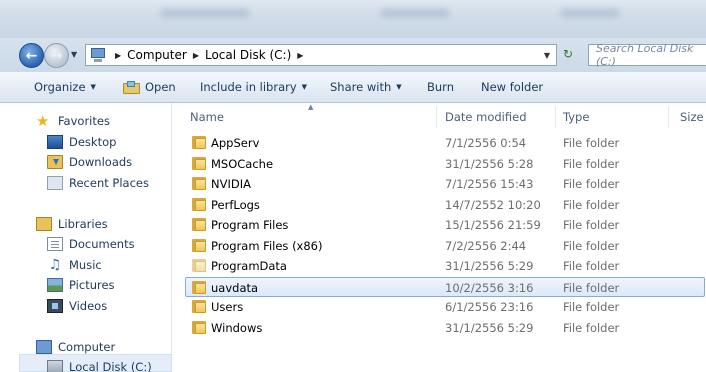  What do you see at coordinates (160, 87) in the screenshot?
I see `open-label: Open` at bounding box center [160, 87].